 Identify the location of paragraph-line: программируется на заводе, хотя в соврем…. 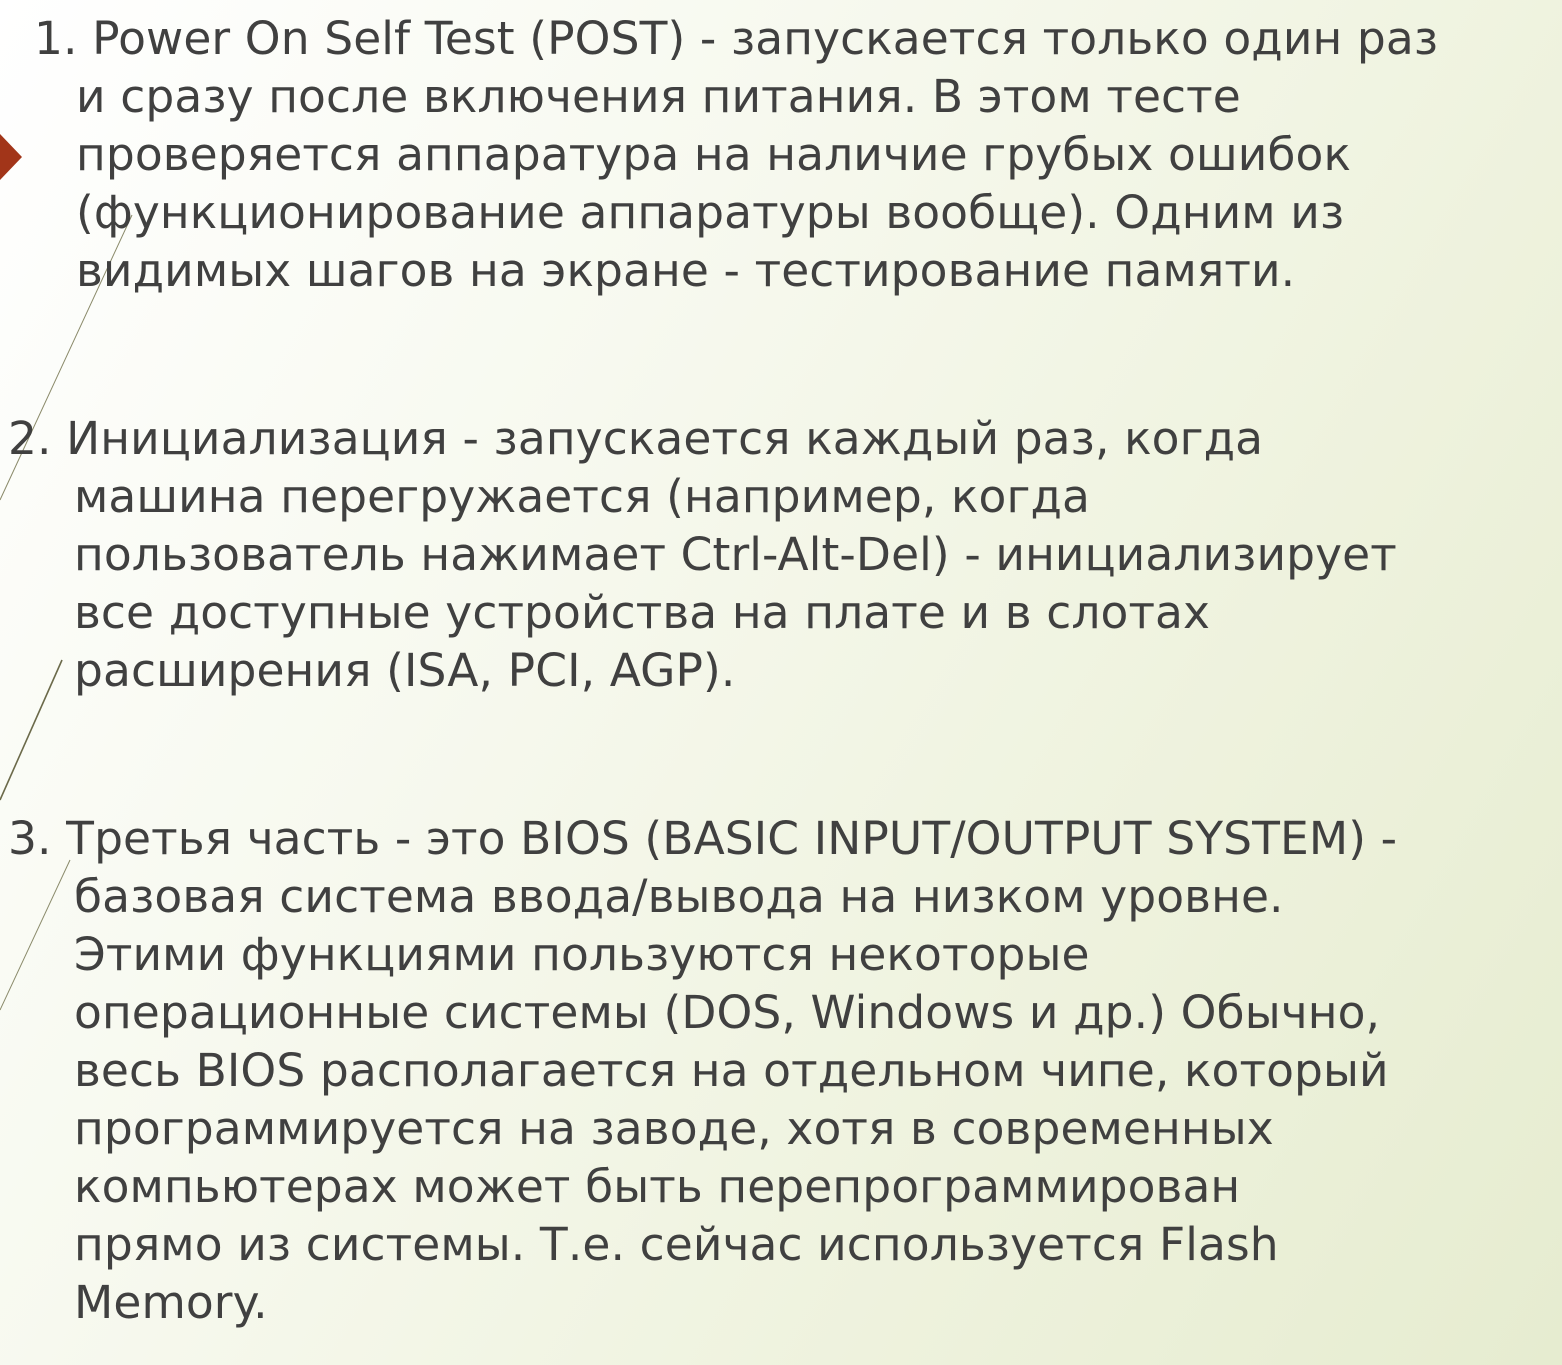
(674, 1128).